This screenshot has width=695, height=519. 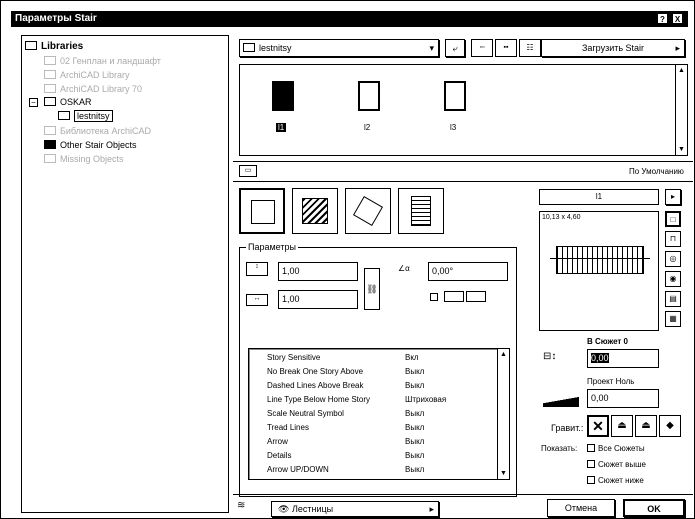 What do you see at coordinates (93, 89) in the screenshot?
I see `tree-item-archicad-library-70: ArchiCAD Library 70` at bounding box center [93, 89].